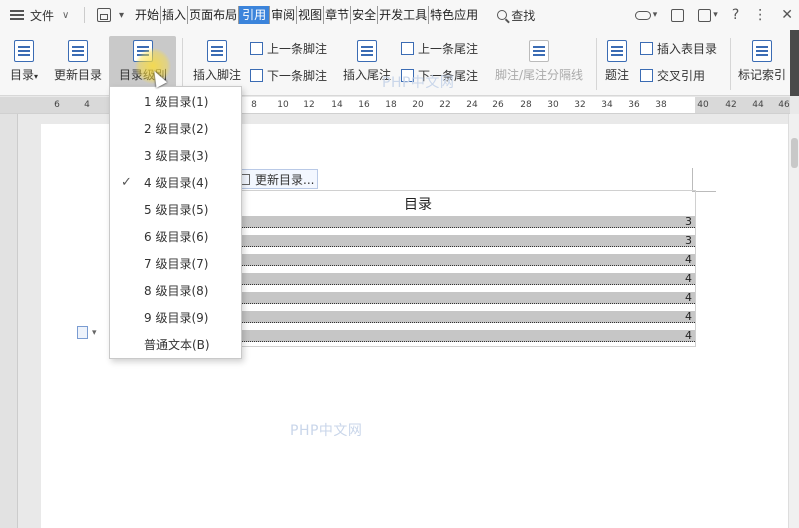 The image size is (799, 528). What do you see at coordinates (760, 15) in the screenshot?
I see `more-icon: ⋮` at bounding box center [760, 15].